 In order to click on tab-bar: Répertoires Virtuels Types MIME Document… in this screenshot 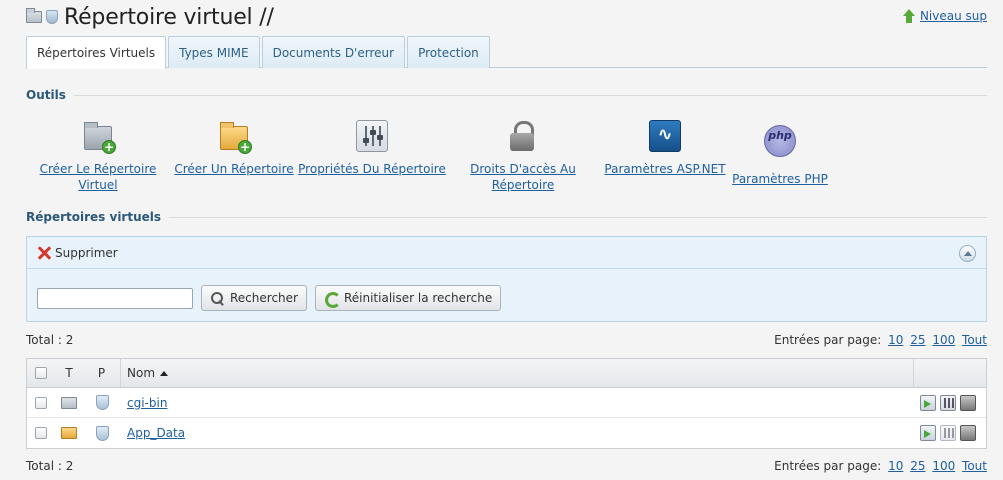, I will do `click(506, 52)`.